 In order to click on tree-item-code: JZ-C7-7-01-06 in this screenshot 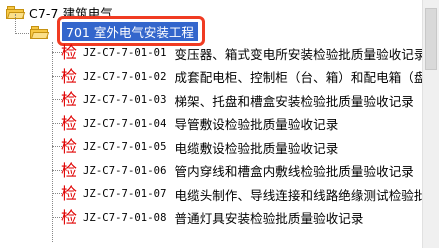, I will do `click(125, 170)`.